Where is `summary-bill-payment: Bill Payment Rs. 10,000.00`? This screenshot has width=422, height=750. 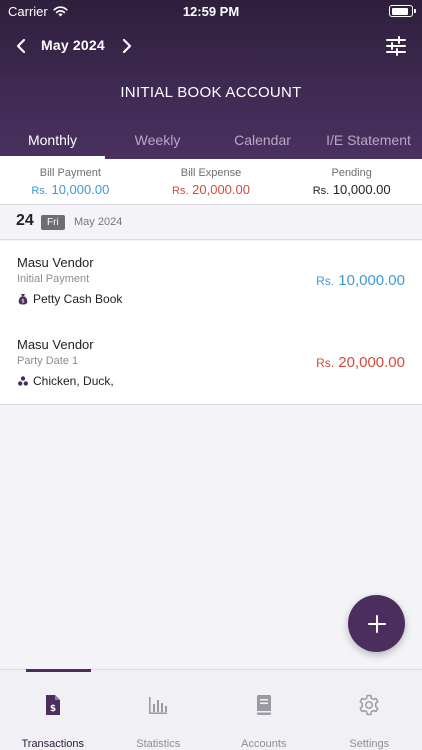
summary-bill-payment: Bill Payment Rs. 10,000.00 is located at coordinates (70, 181).